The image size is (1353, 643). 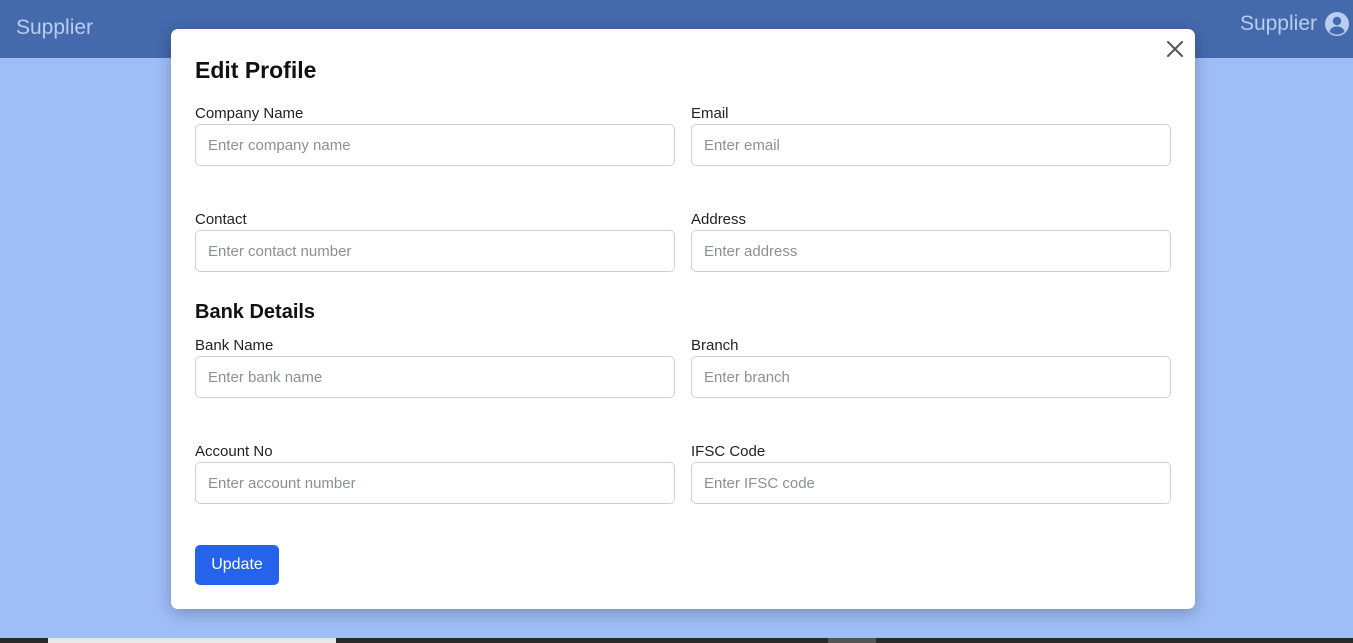 I want to click on update-button: Update, so click(x=237, y=565).